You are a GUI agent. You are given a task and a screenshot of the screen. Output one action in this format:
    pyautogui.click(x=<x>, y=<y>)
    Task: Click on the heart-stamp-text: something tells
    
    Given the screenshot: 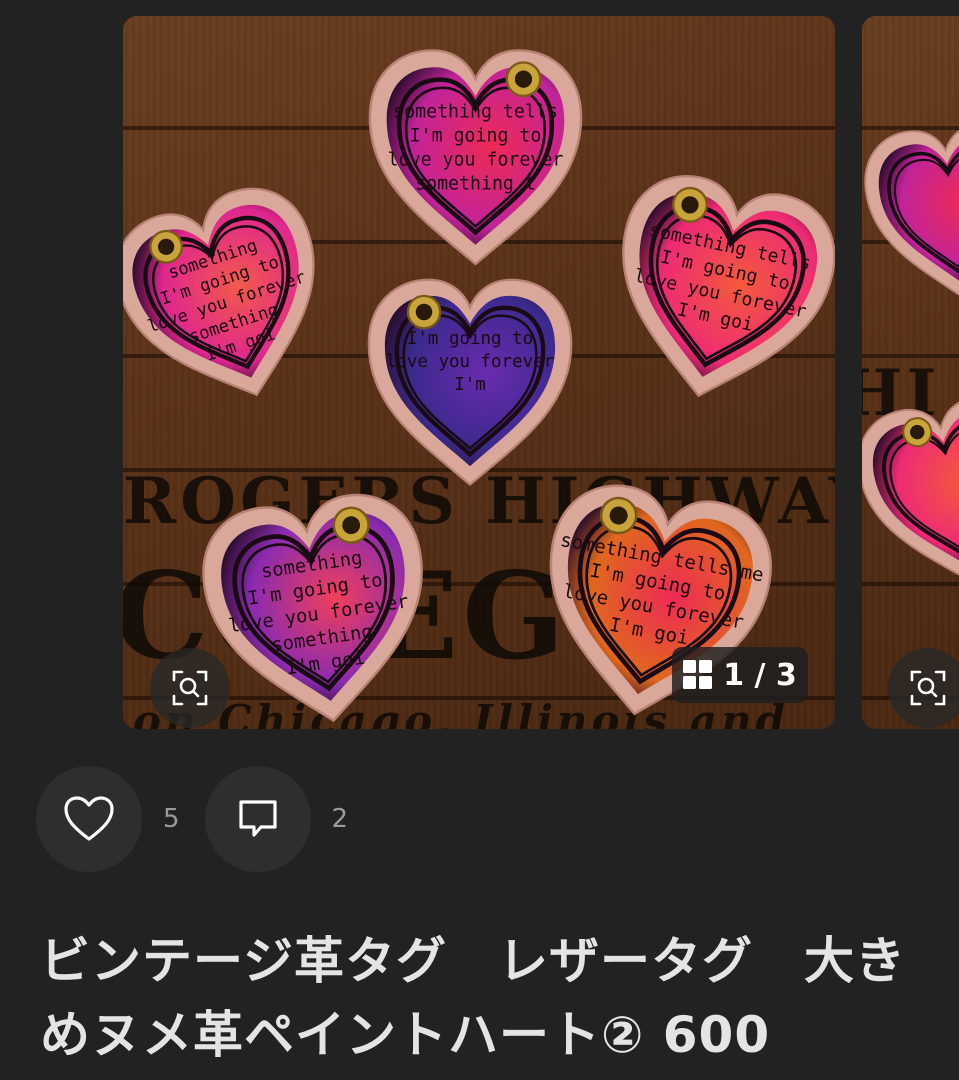 What is the action you would take?
    pyautogui.click(x=475, y=112)
    